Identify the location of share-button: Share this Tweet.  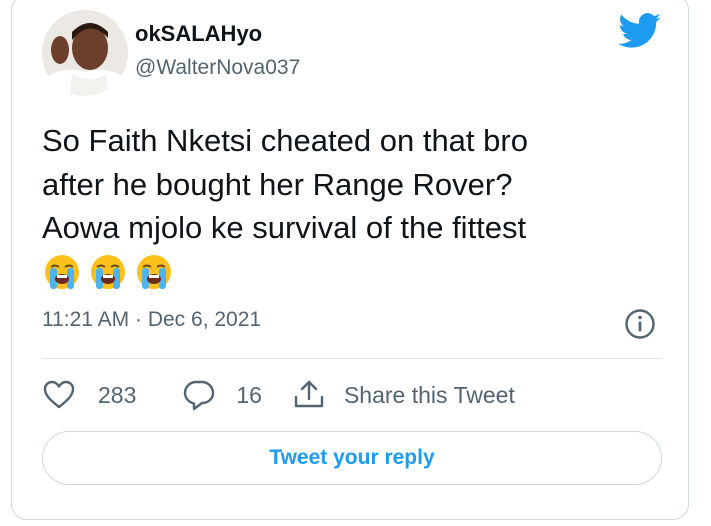
(403, 395).